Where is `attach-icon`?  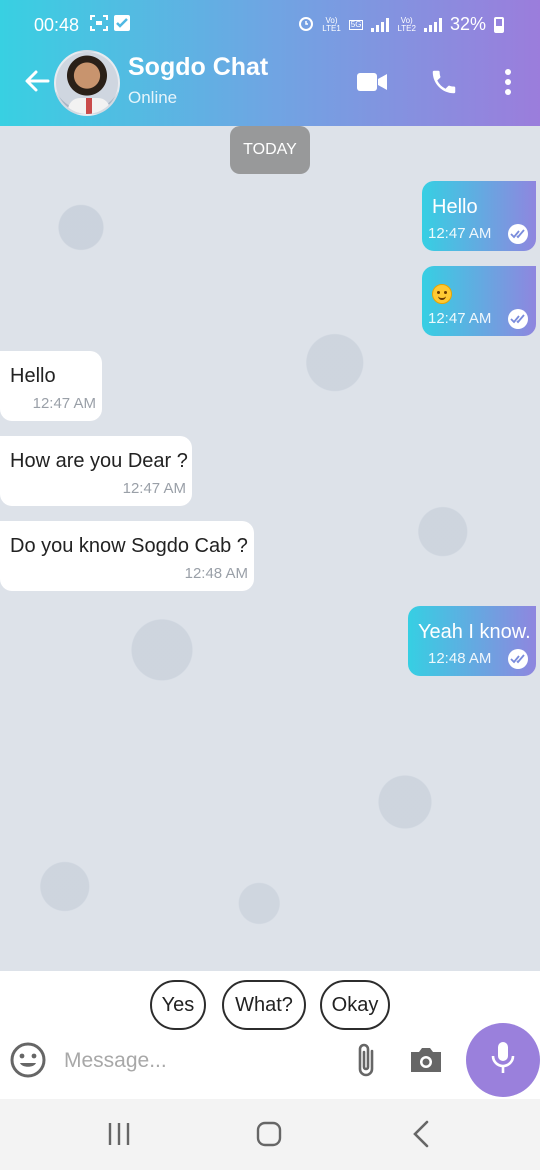
attach-icon is located at coordinates (367, 1060).